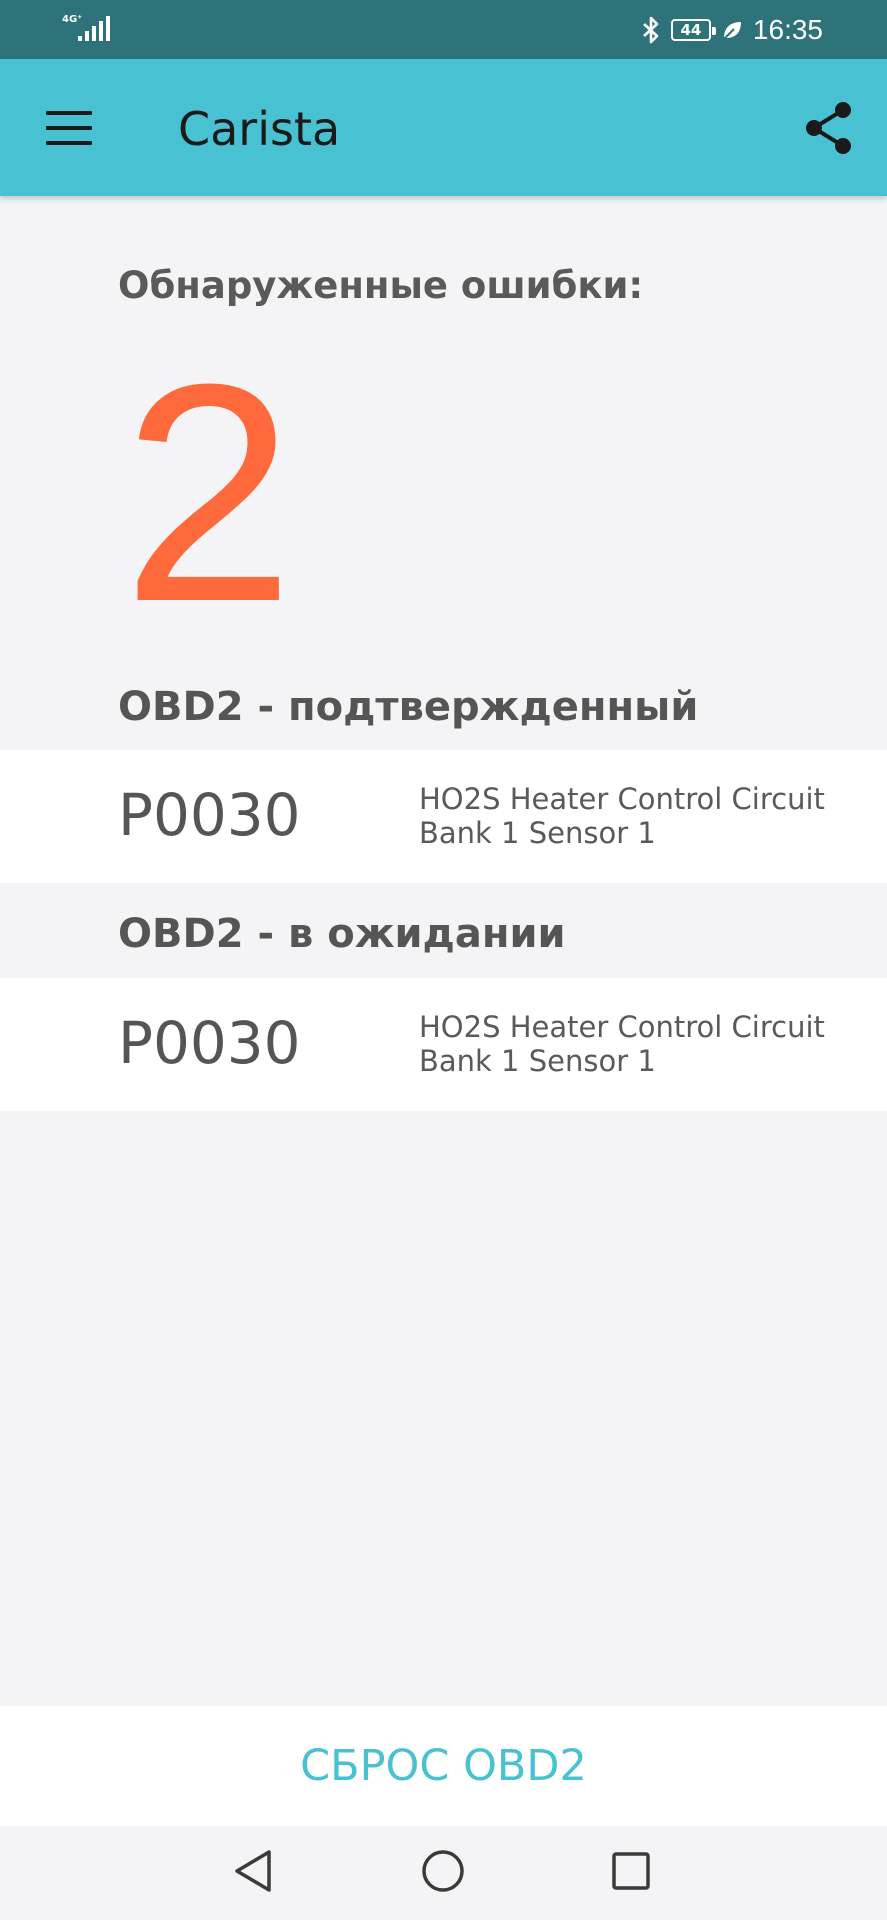 This screenshot has width=887, height=1920. Describe the element at coordinates (94, 28) in the screenshot. I see `signal-strength-icon` at that location.